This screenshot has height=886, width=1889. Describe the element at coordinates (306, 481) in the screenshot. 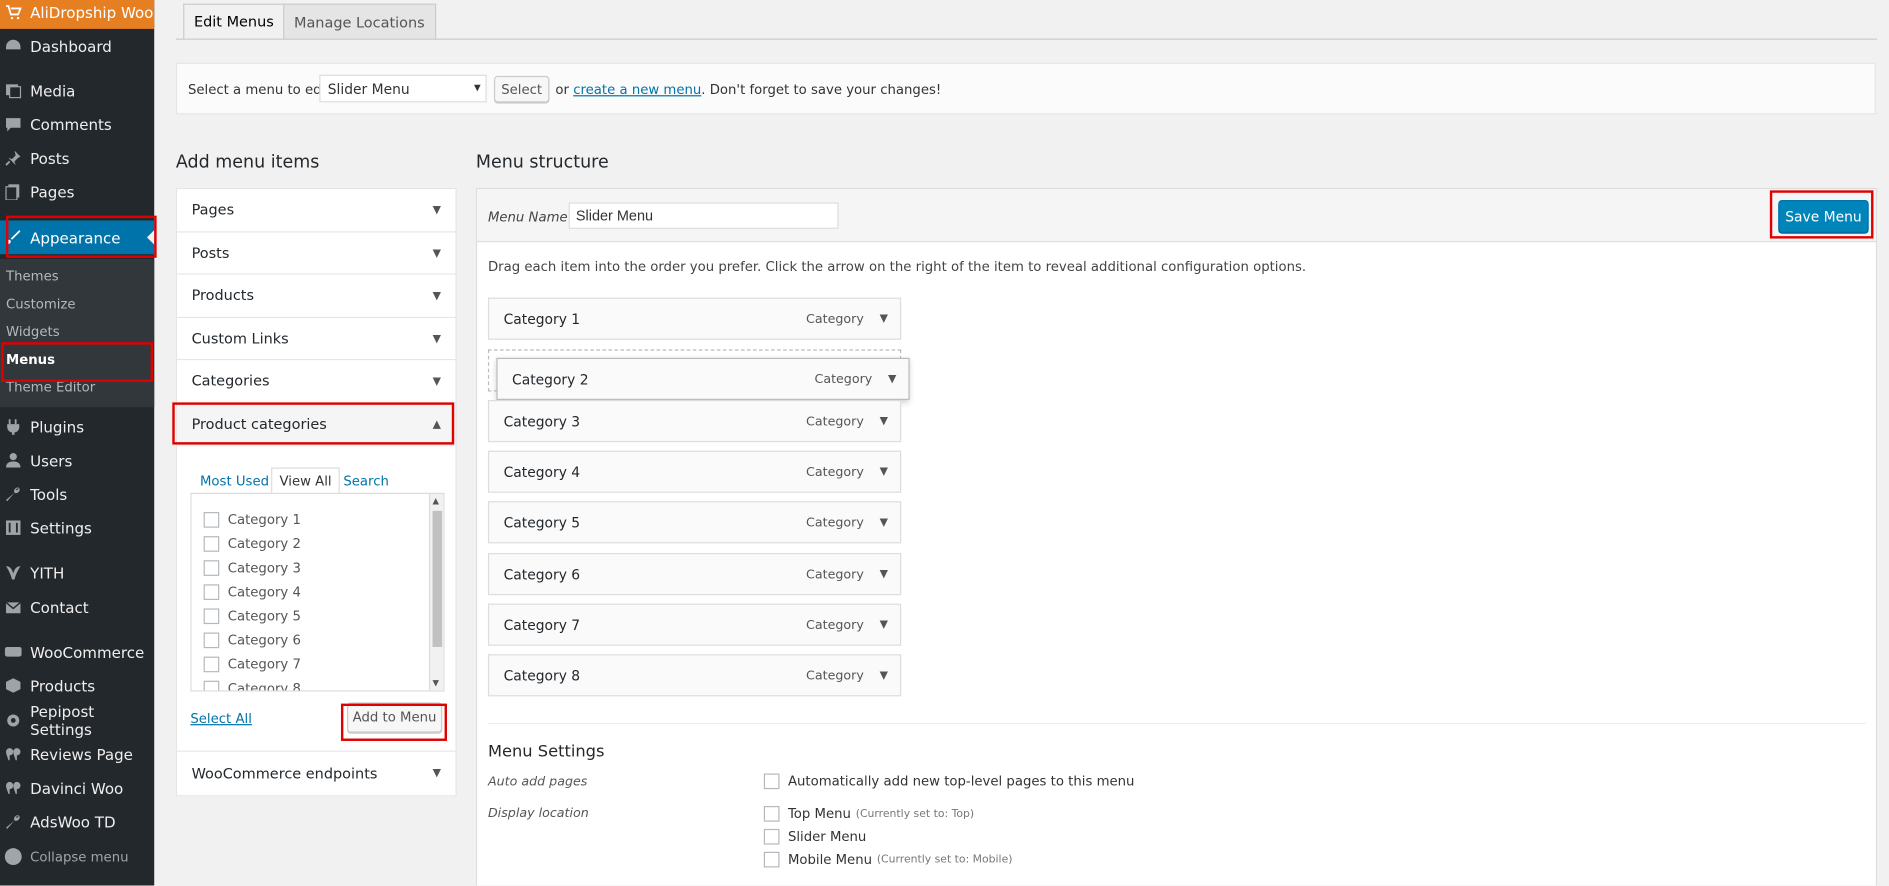

I see `tab-view-all: View All` at that location.